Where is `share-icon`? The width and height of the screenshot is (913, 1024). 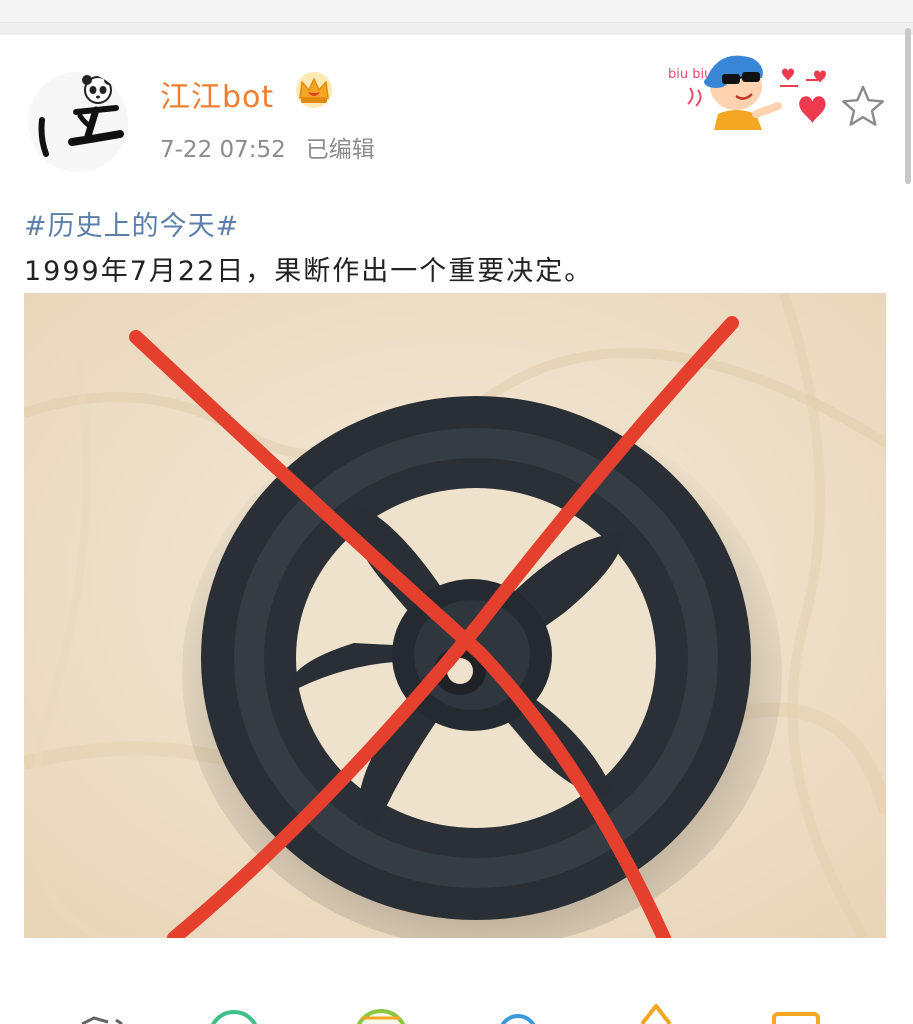
share-icon is located at coordinates (102, 1012).